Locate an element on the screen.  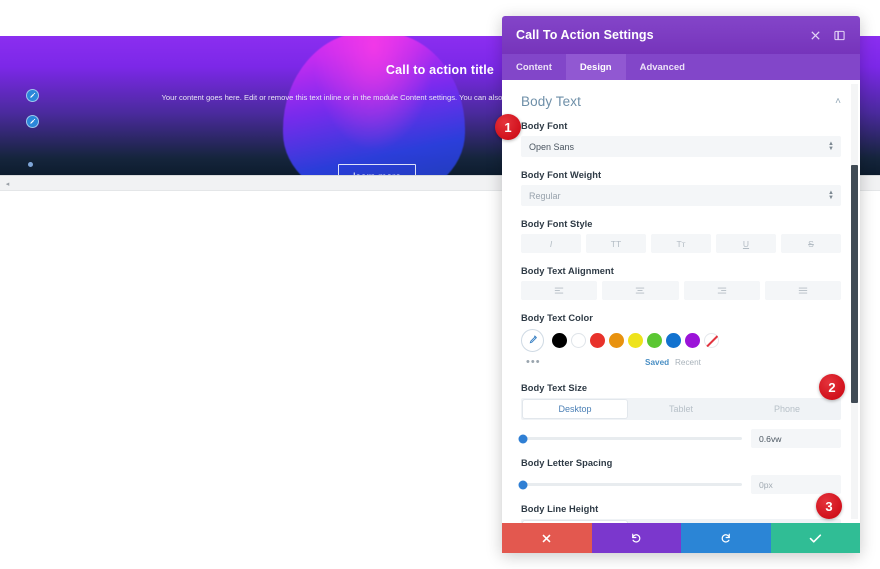
swatch-green is located at coordinates (654, 340).